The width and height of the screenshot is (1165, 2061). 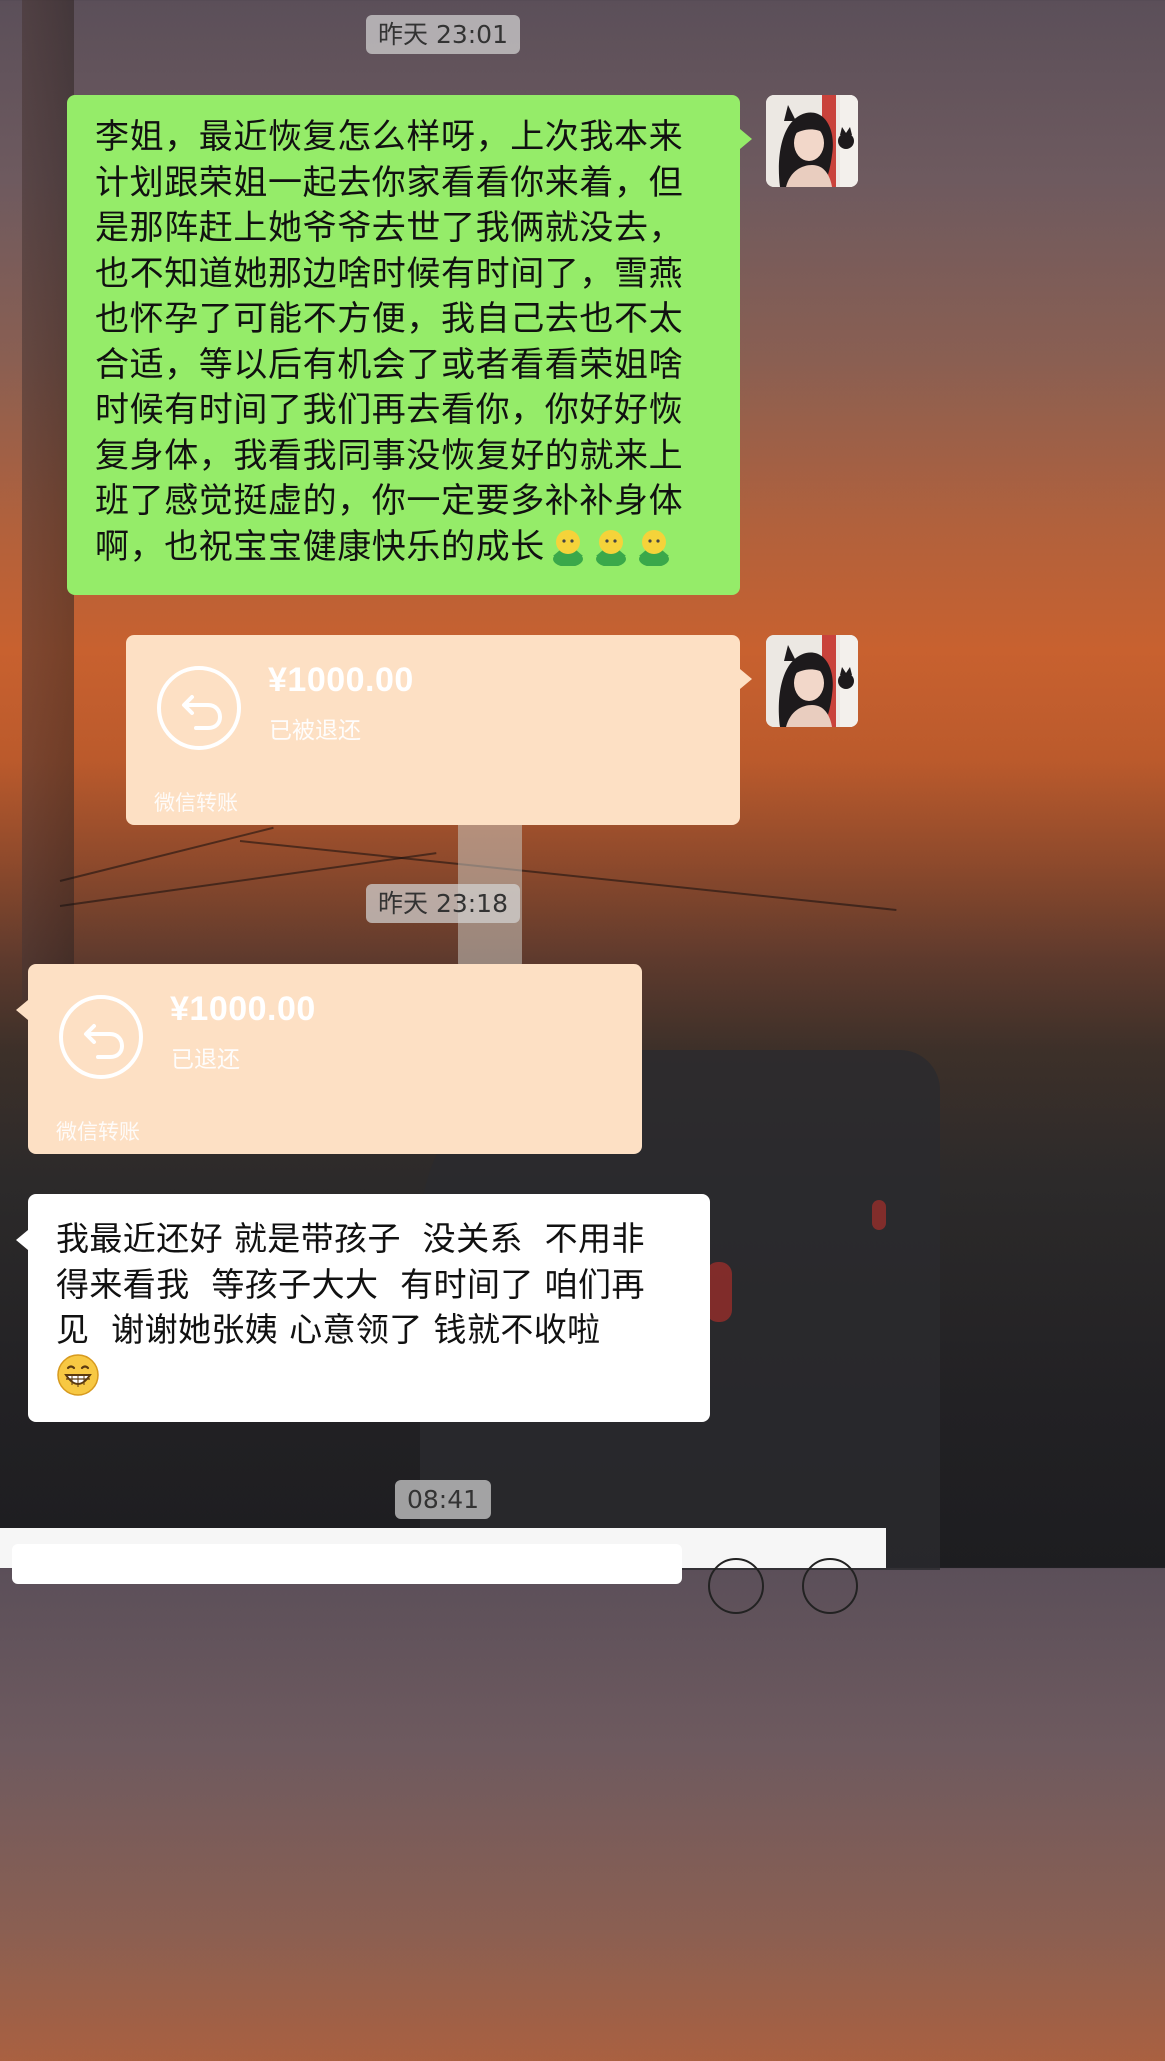 I want to click on message-line-emoji, so click(x=383, y=1377).